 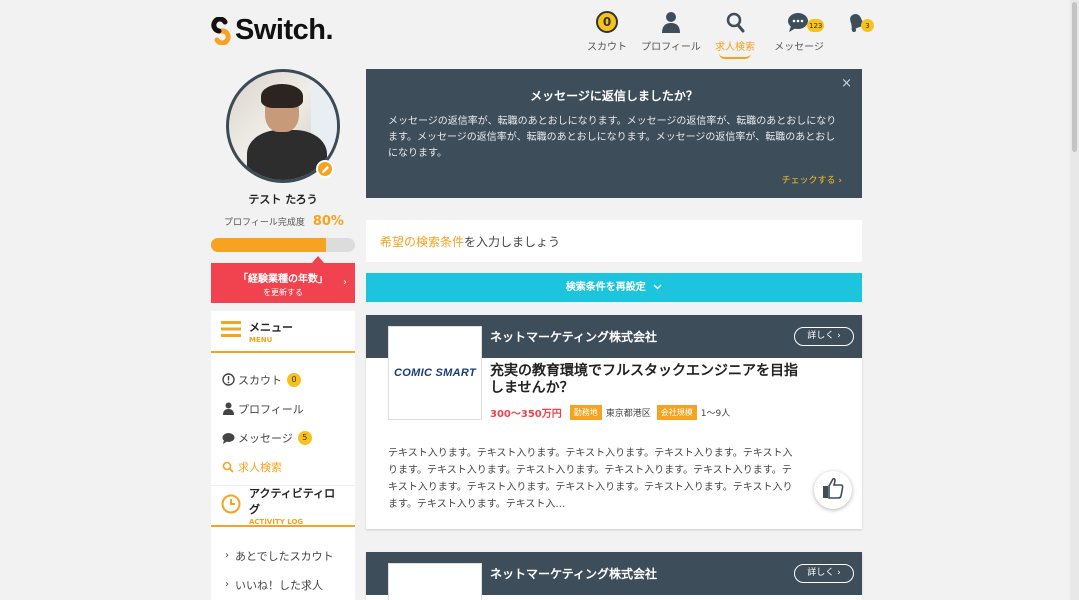 I want to click on activity-header: アクティビティログ ACTIVITY LOG, so click(x=283, y=506).